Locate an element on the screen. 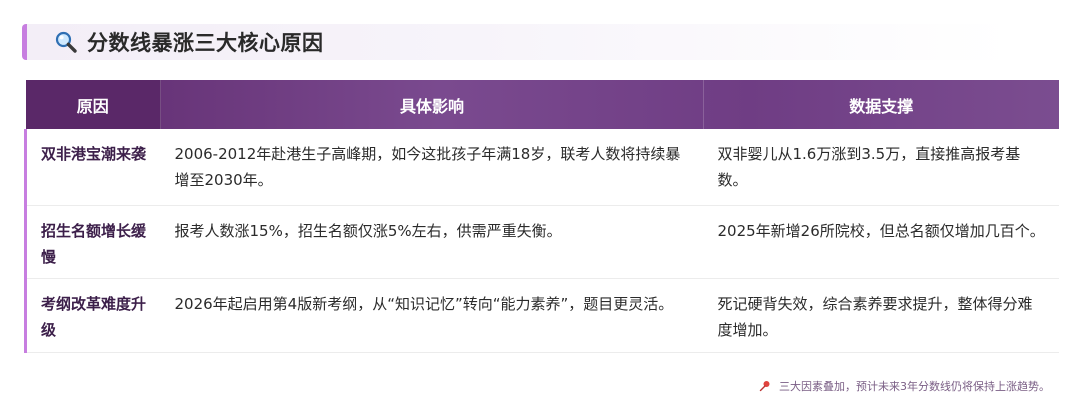 The height and width of the screenshot is (416, 1080). section-title: 分数线暴涨三大核心原因 is located at coordinates (205, 43).